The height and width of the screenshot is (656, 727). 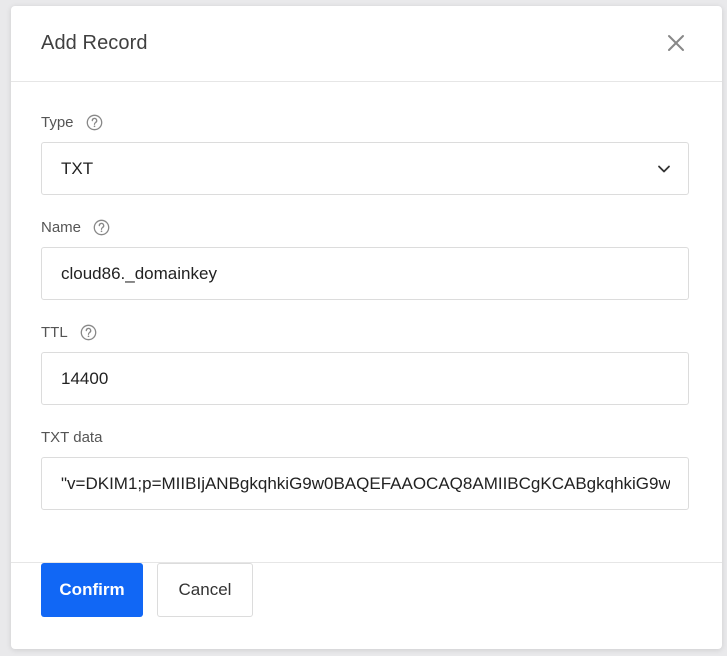 What do you see at coordinates (365, 378) in the screenshot?
I see `ttl-input: 14400` at bounding box center [365, 378].